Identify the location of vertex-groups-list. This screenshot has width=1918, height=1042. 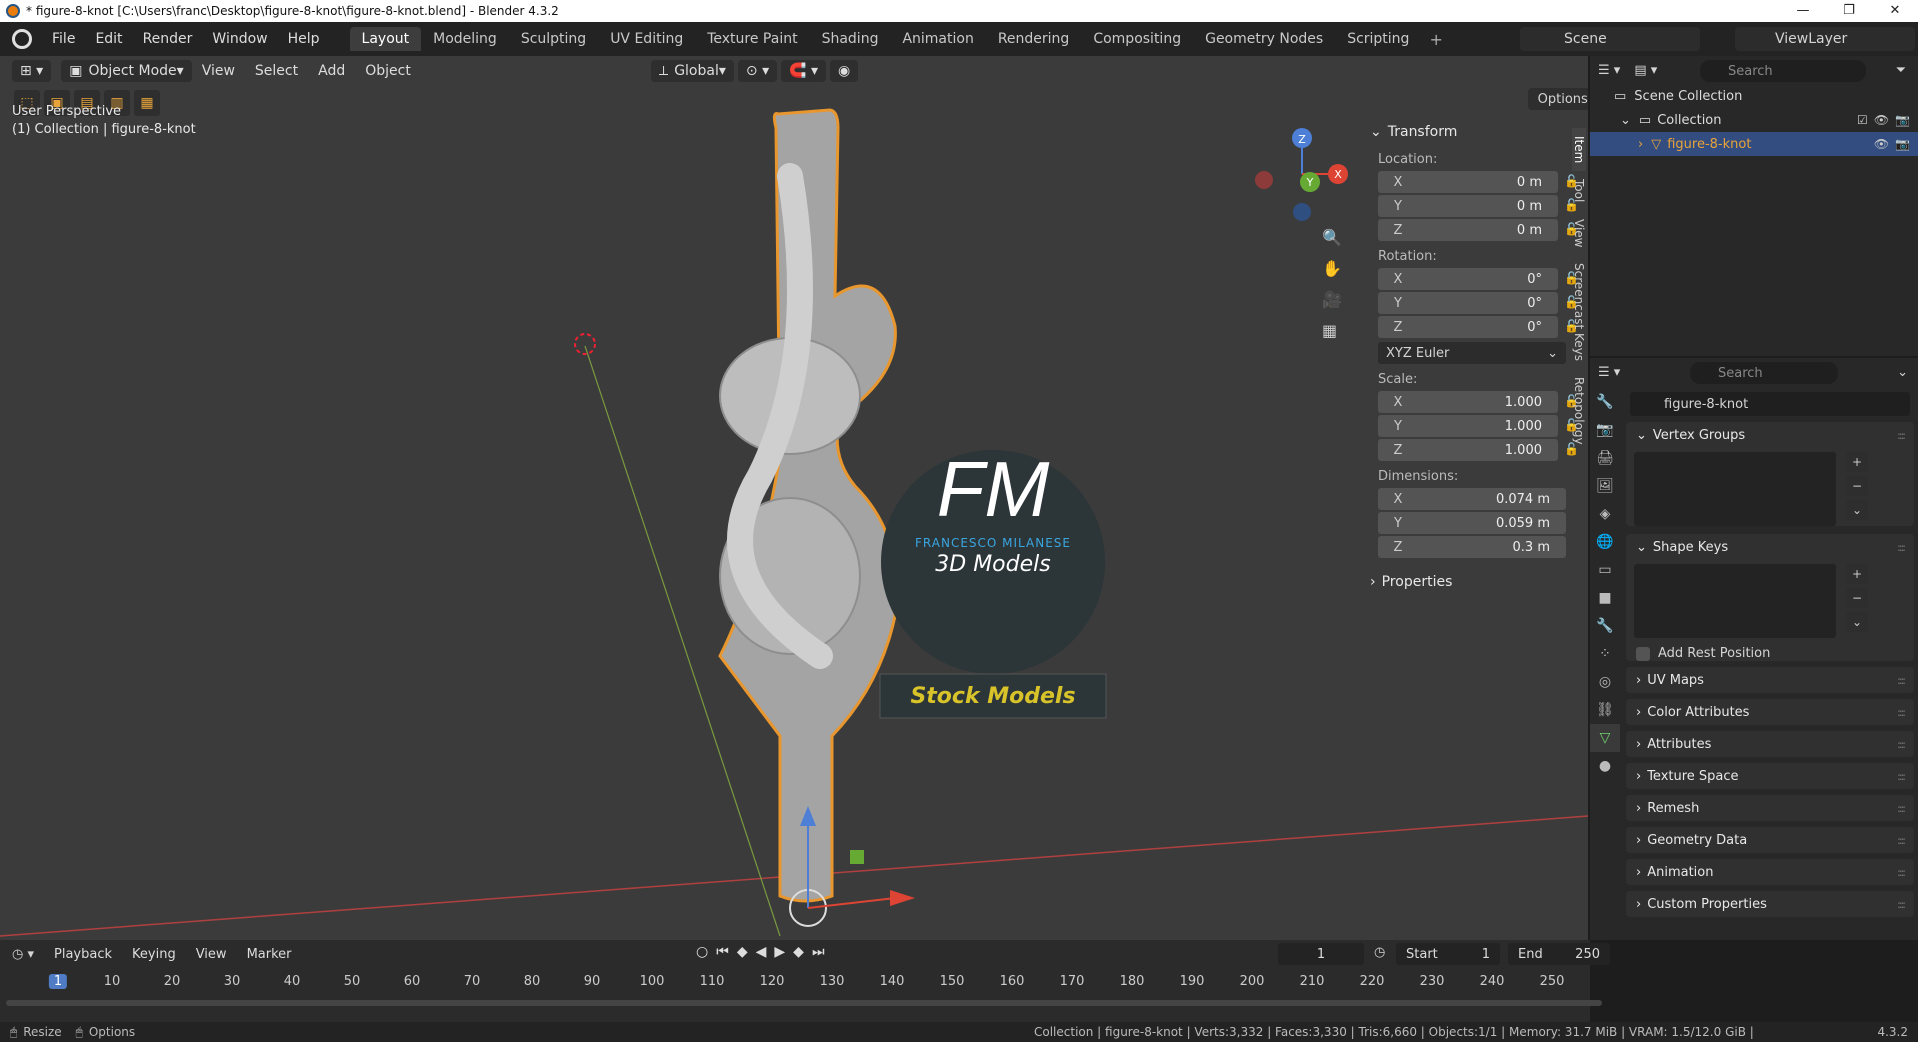
(1735, 489).